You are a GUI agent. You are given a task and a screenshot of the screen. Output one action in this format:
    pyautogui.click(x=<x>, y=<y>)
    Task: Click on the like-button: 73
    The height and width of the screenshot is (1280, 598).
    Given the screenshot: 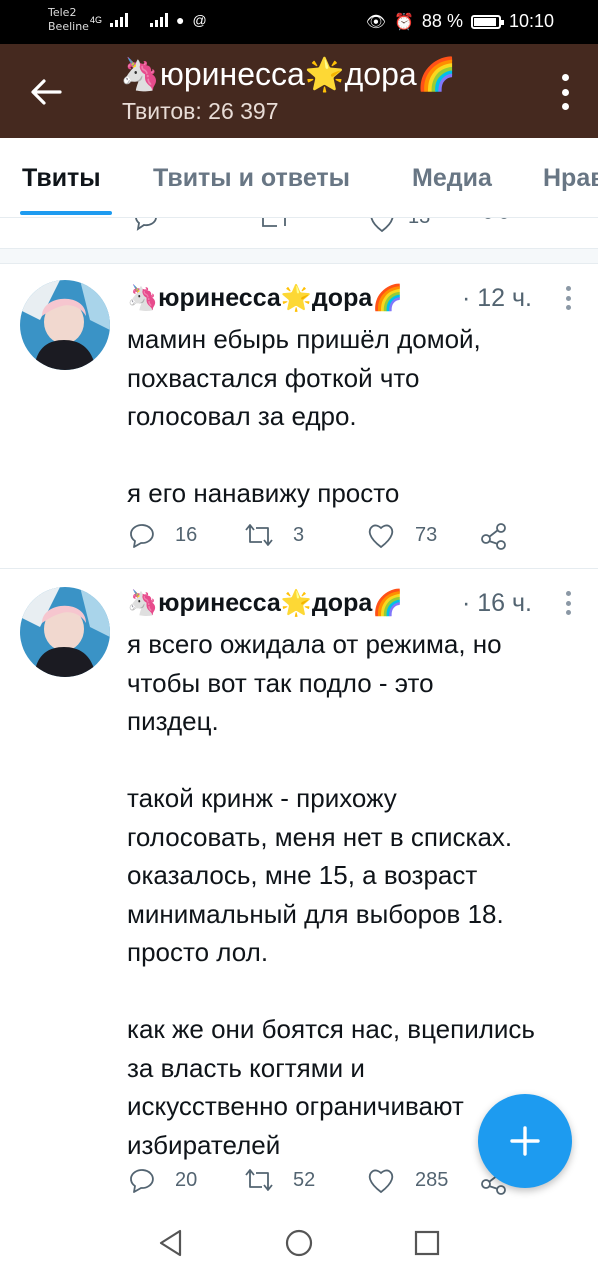 What is the action you would take?
    pyautogui.click(x=401, y=535)
    